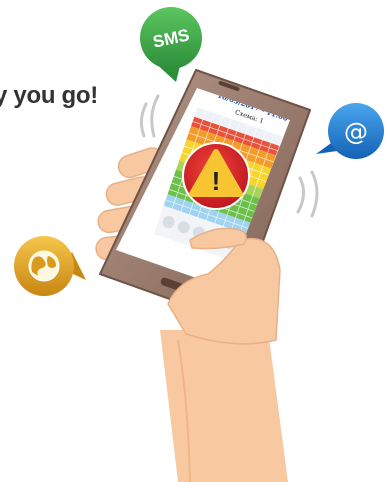  I want to click on warning-mark: !, so click(216, 181).